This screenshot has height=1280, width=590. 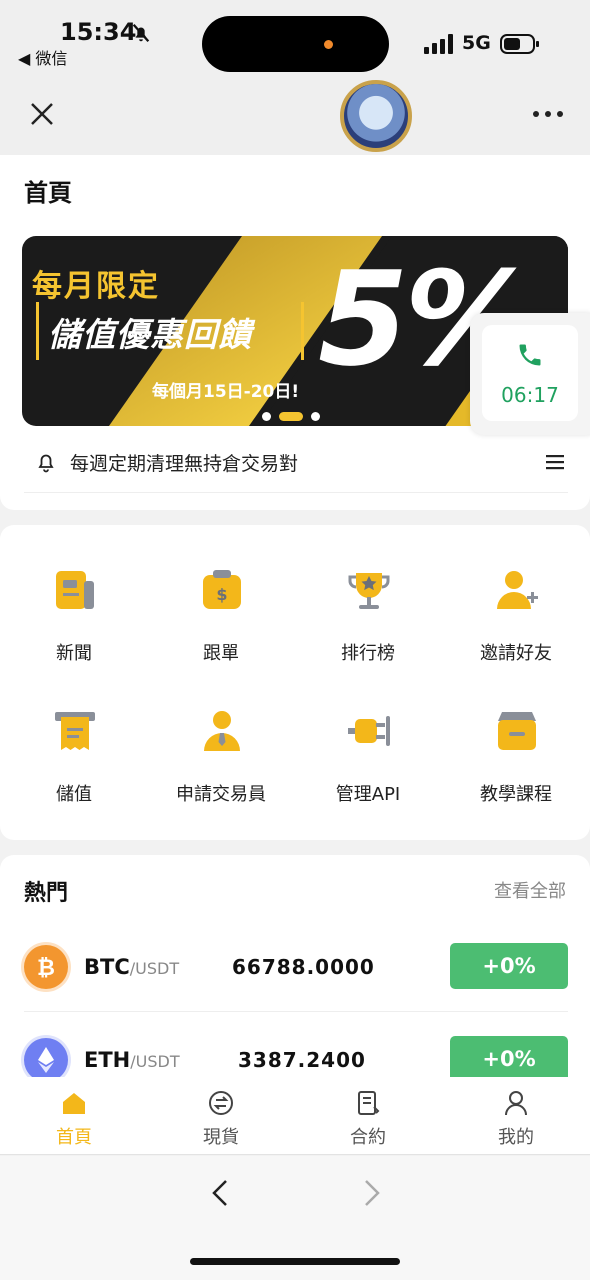 I want to click on grid-item-leaderboard: 排行榜, so click(x=368, y=627).